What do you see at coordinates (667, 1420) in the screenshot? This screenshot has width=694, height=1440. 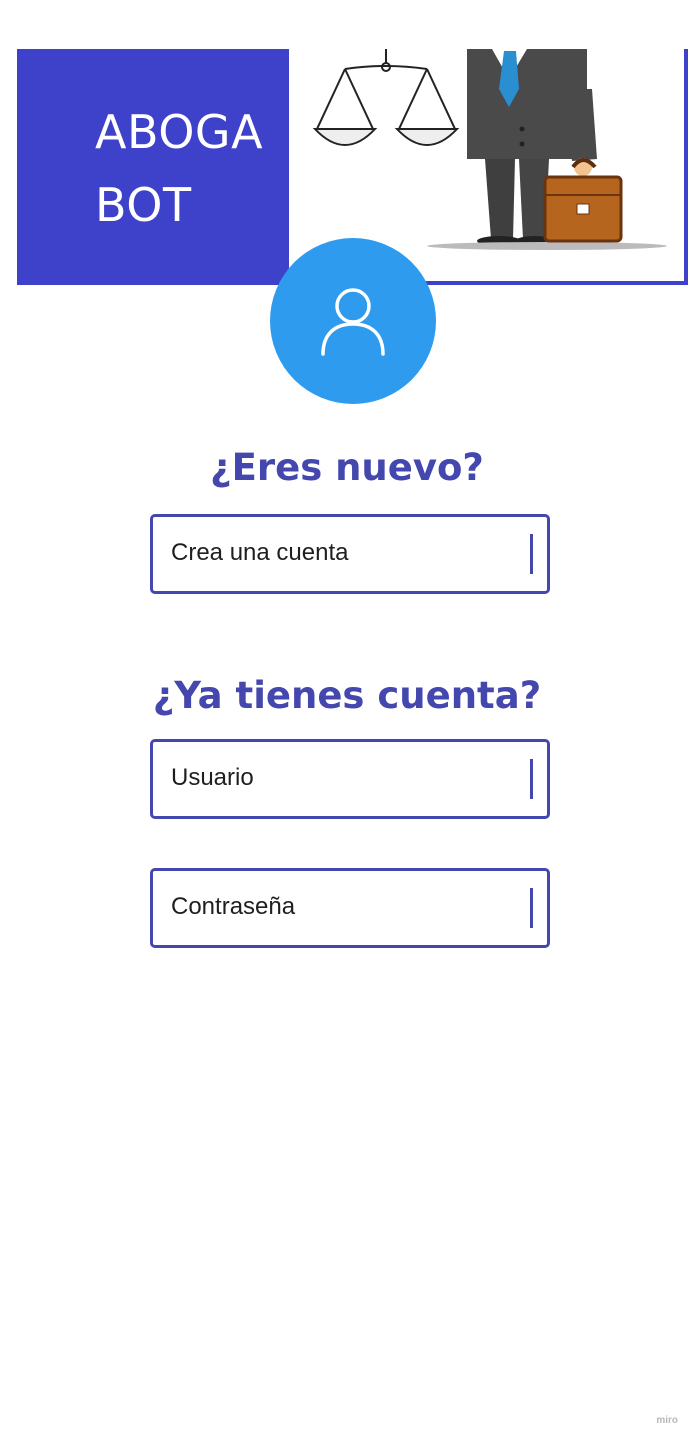 I see `watermark: miro` at bounding box center [667, 1420].